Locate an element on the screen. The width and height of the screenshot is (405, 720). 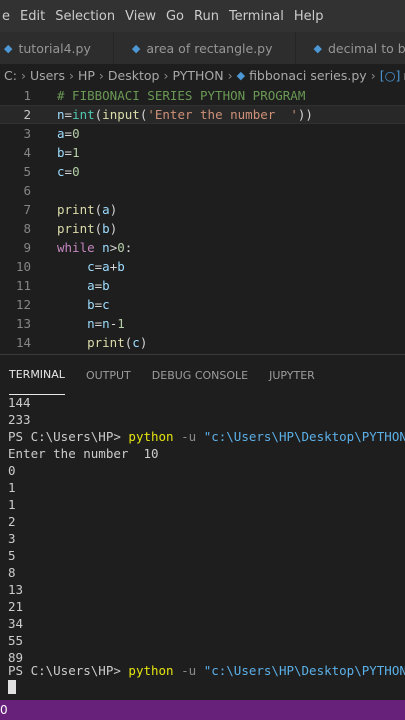
code-line: 1 # FIBBONACI SERIES PYTHON PROGRAM is located at coordinates (202, 95).